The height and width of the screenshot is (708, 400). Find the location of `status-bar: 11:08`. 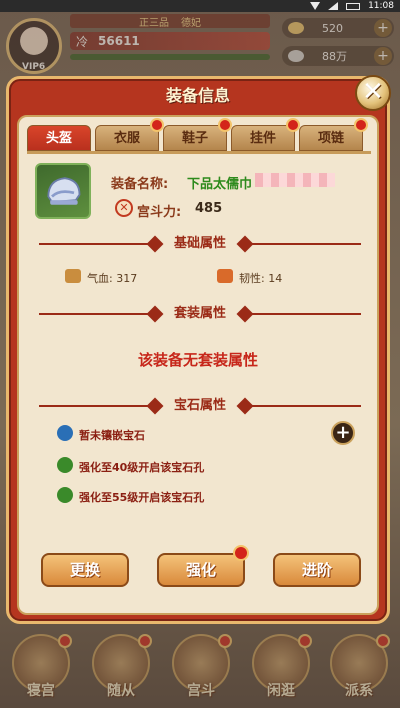

status-bar: 11:08 is located at coordinates (200, 6).